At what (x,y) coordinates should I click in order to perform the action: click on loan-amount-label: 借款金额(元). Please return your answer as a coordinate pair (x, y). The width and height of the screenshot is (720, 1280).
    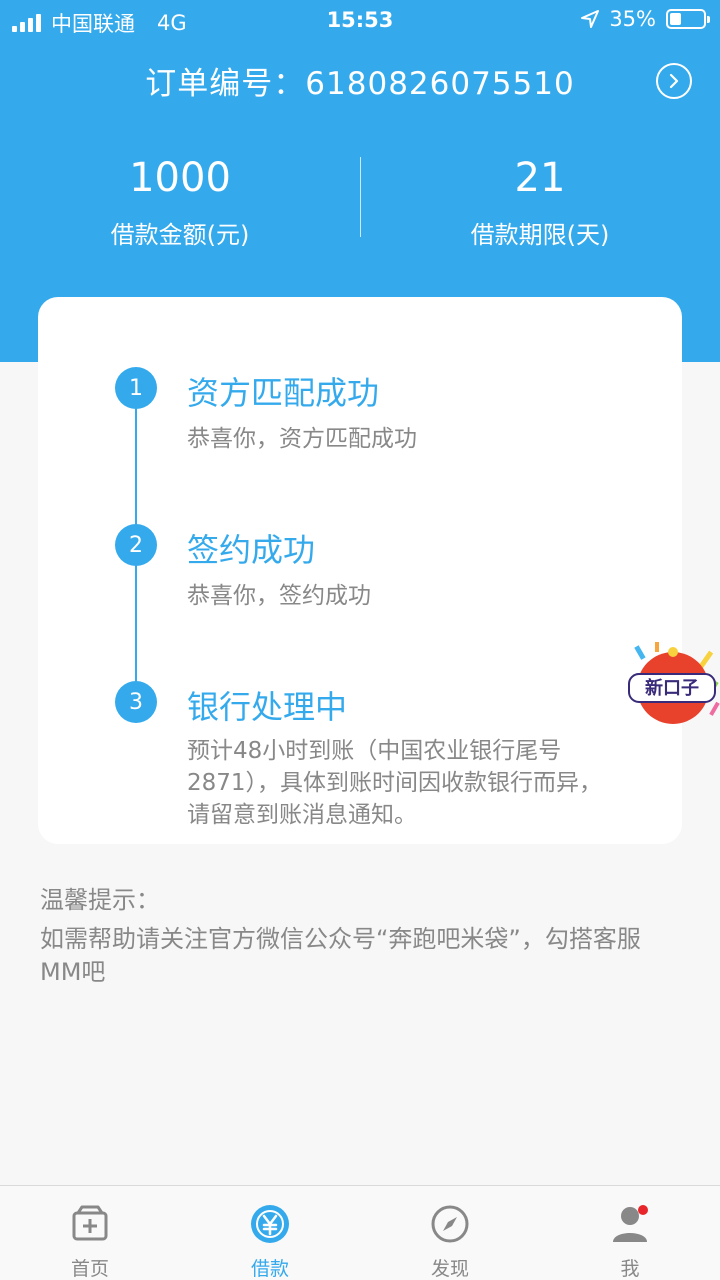
    Looking at the image, I should click on (180, 235).